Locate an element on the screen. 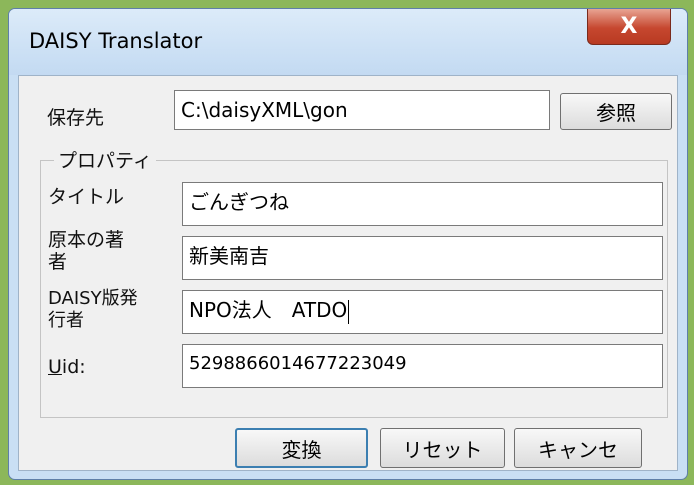 The image size is (694, 485). title-bar: DAISY Translator X is located at coordinates (348, 42).